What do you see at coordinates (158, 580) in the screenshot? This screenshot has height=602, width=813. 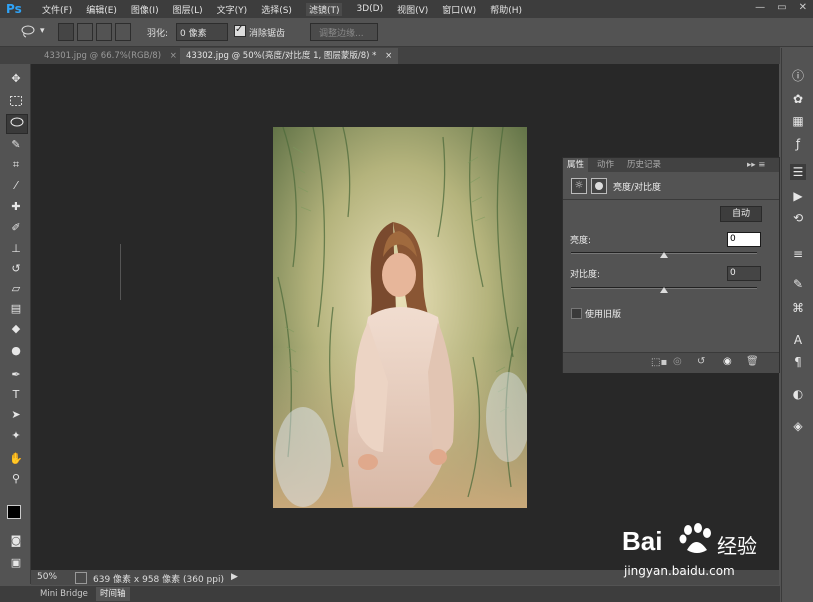 I see `document-info: 639 像素 x 958 像素 (360 ppi)` at bounding box center [158, 580].